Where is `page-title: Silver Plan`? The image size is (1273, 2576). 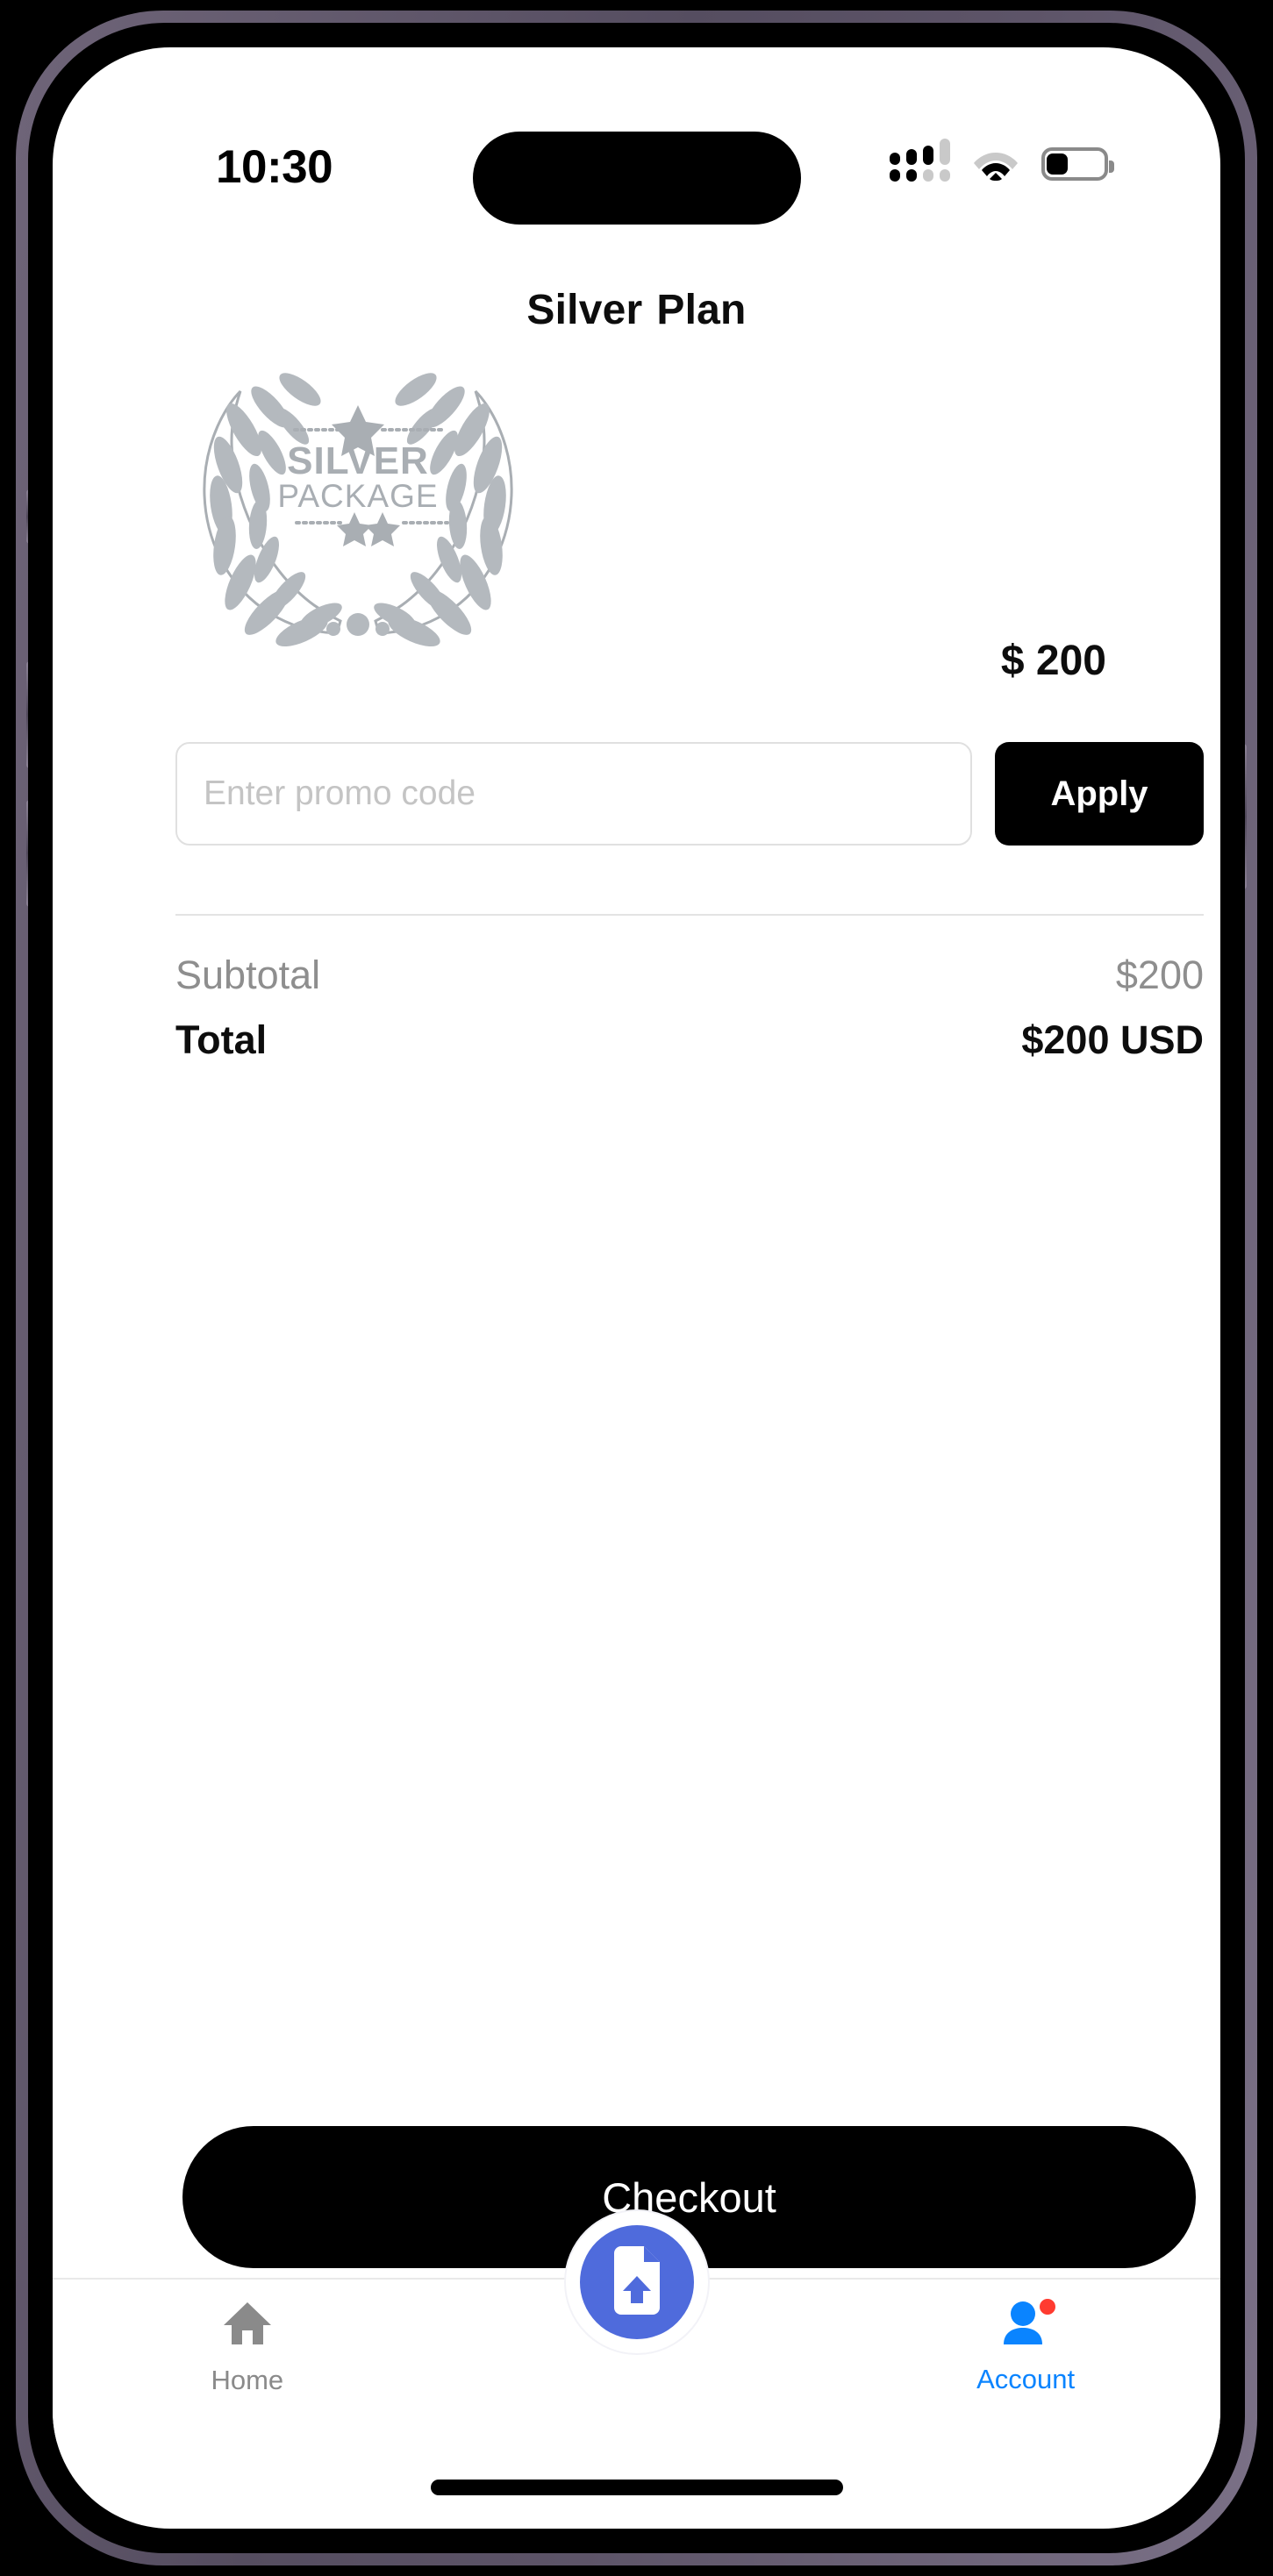 page-title: Silver Plan is located at coordinates (636, 310).